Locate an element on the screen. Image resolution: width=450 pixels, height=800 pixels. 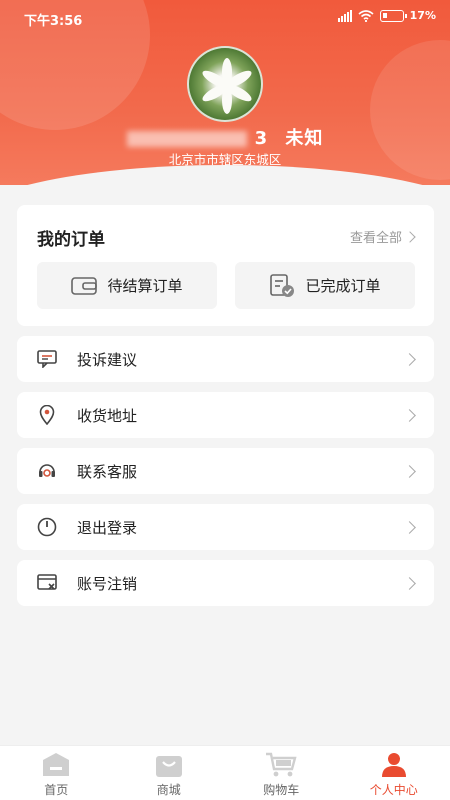
menu-item-label: 投诉建议 is located at coordinates (107, 359).